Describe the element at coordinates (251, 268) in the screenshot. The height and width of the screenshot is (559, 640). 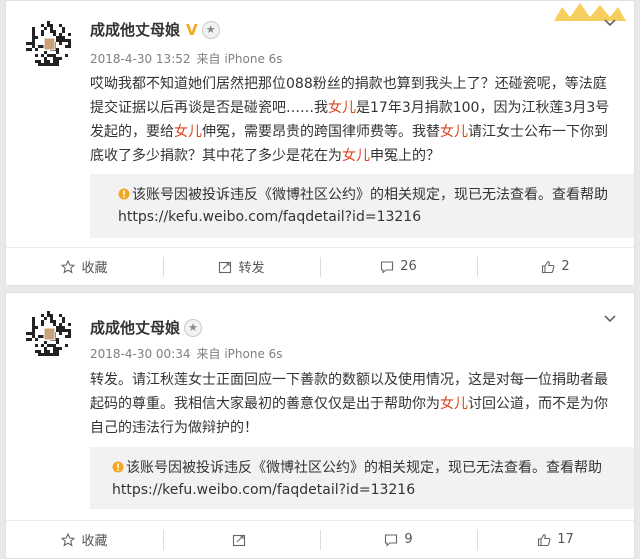
I see `repost-label: 转发` at that location.